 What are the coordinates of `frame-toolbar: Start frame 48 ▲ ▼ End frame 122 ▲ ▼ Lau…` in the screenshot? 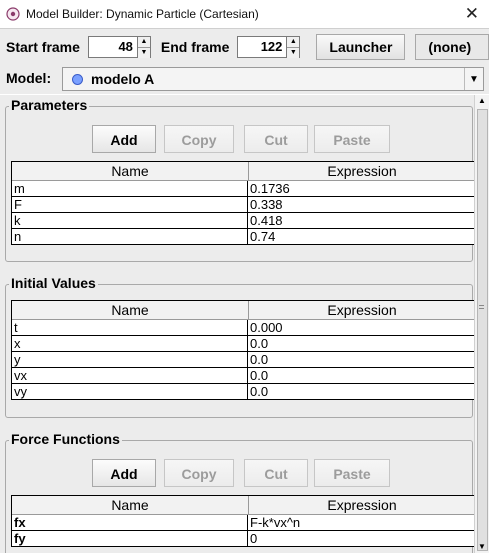 It's located at (244, 46).